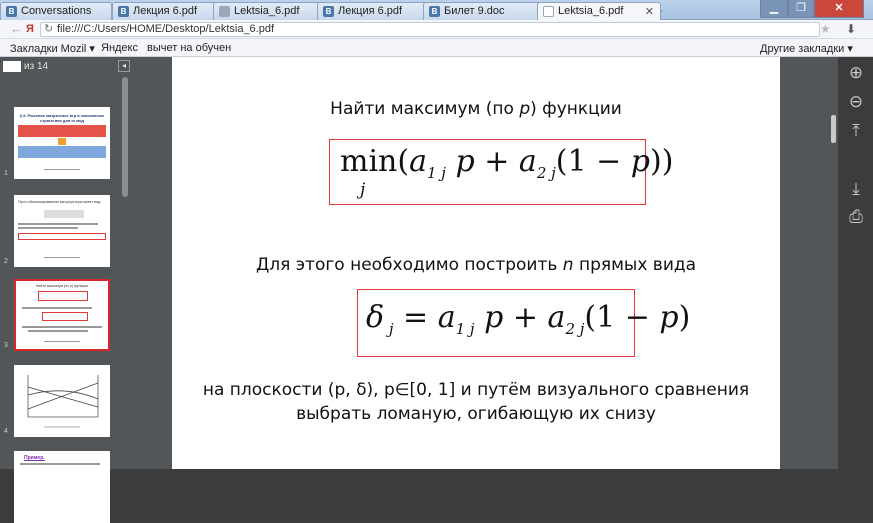 The height and width of the screenshot is (523, 873). Describe the element at coordinates (856, 73) in the screenshot. I see `zoom-in-icon: ⊕` at that location.